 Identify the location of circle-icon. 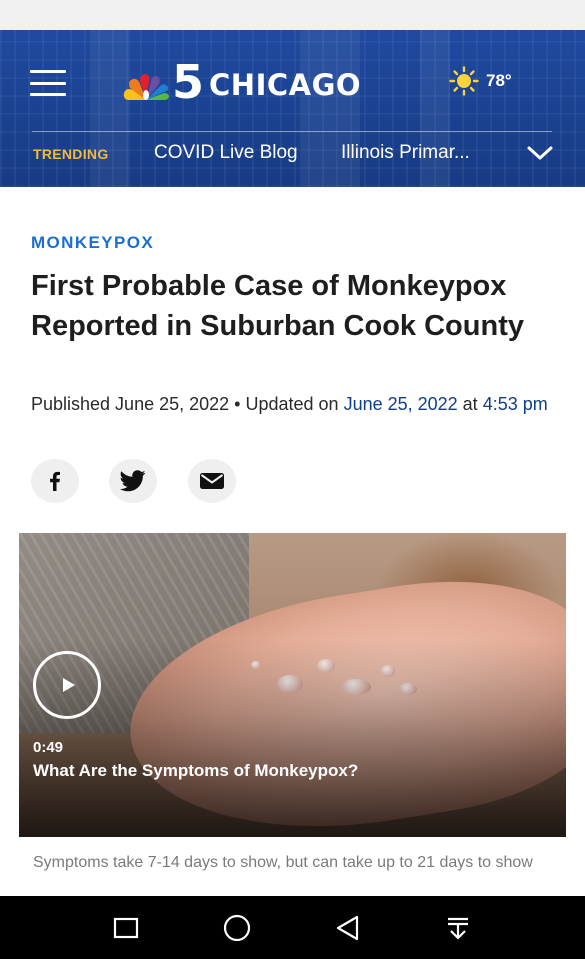
(237, 928).